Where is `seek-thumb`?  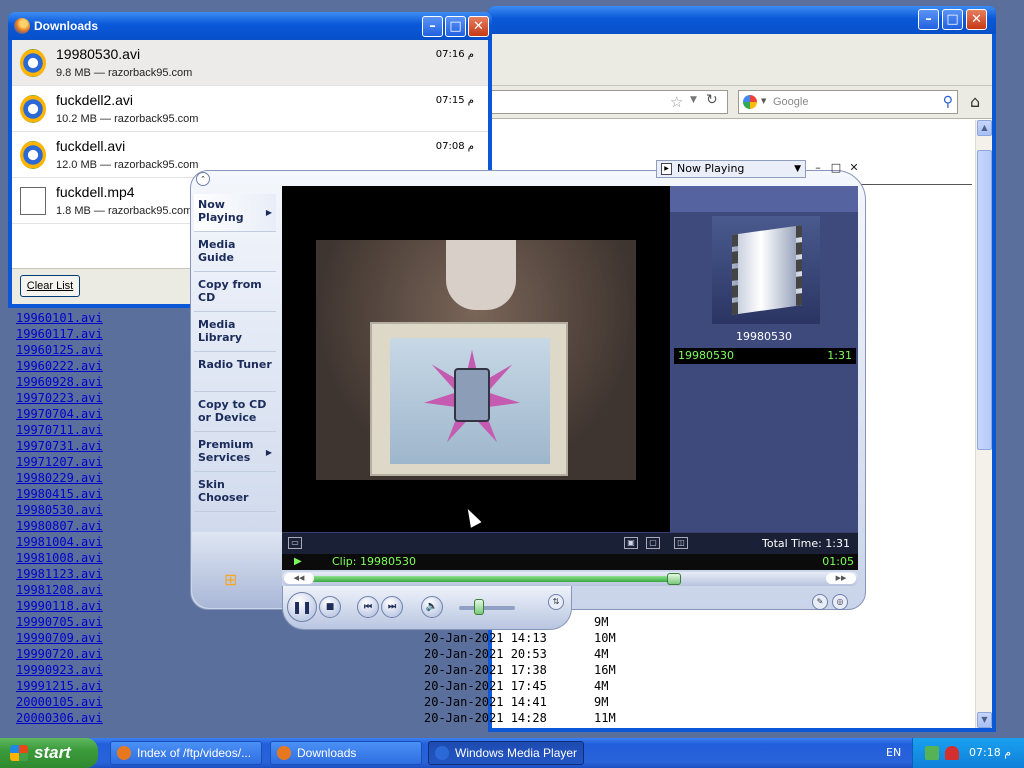
seek-thumb is located at coordinates (674, 579).